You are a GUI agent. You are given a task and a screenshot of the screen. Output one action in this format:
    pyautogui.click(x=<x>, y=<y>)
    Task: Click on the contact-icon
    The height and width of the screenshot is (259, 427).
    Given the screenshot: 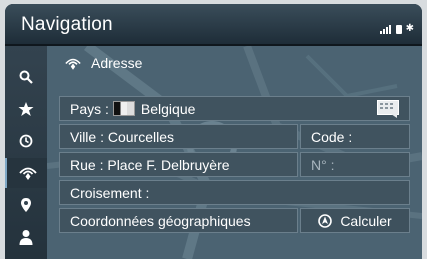 What is the action you would take?
    pyautogui.click(x=26, y=237)
    